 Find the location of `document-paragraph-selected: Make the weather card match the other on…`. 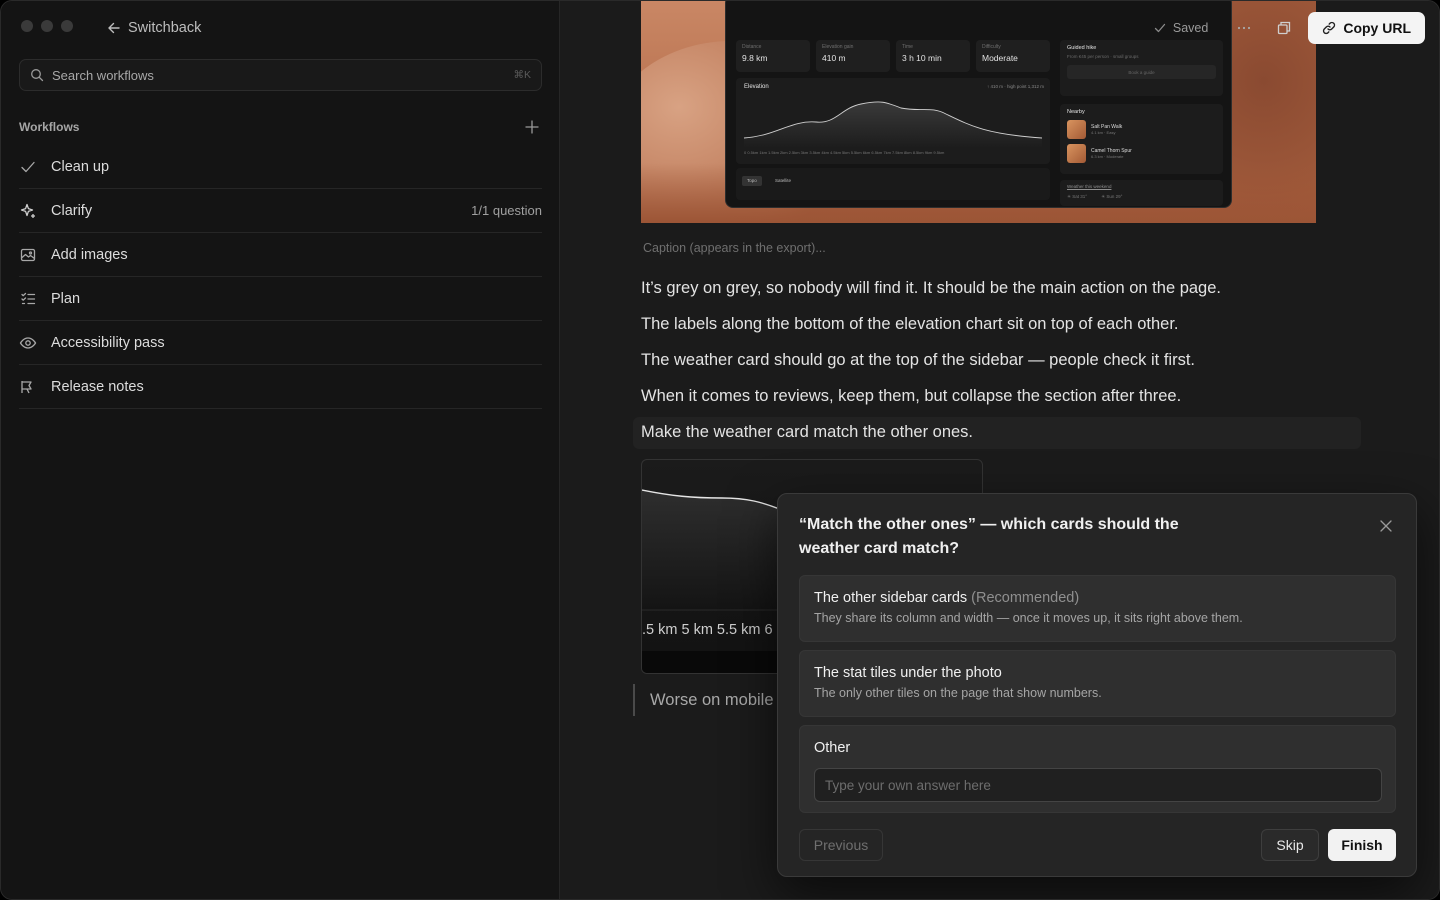

document-paragraph-selected: Make the weather card match the other on… is located at coordinates (997, 433).